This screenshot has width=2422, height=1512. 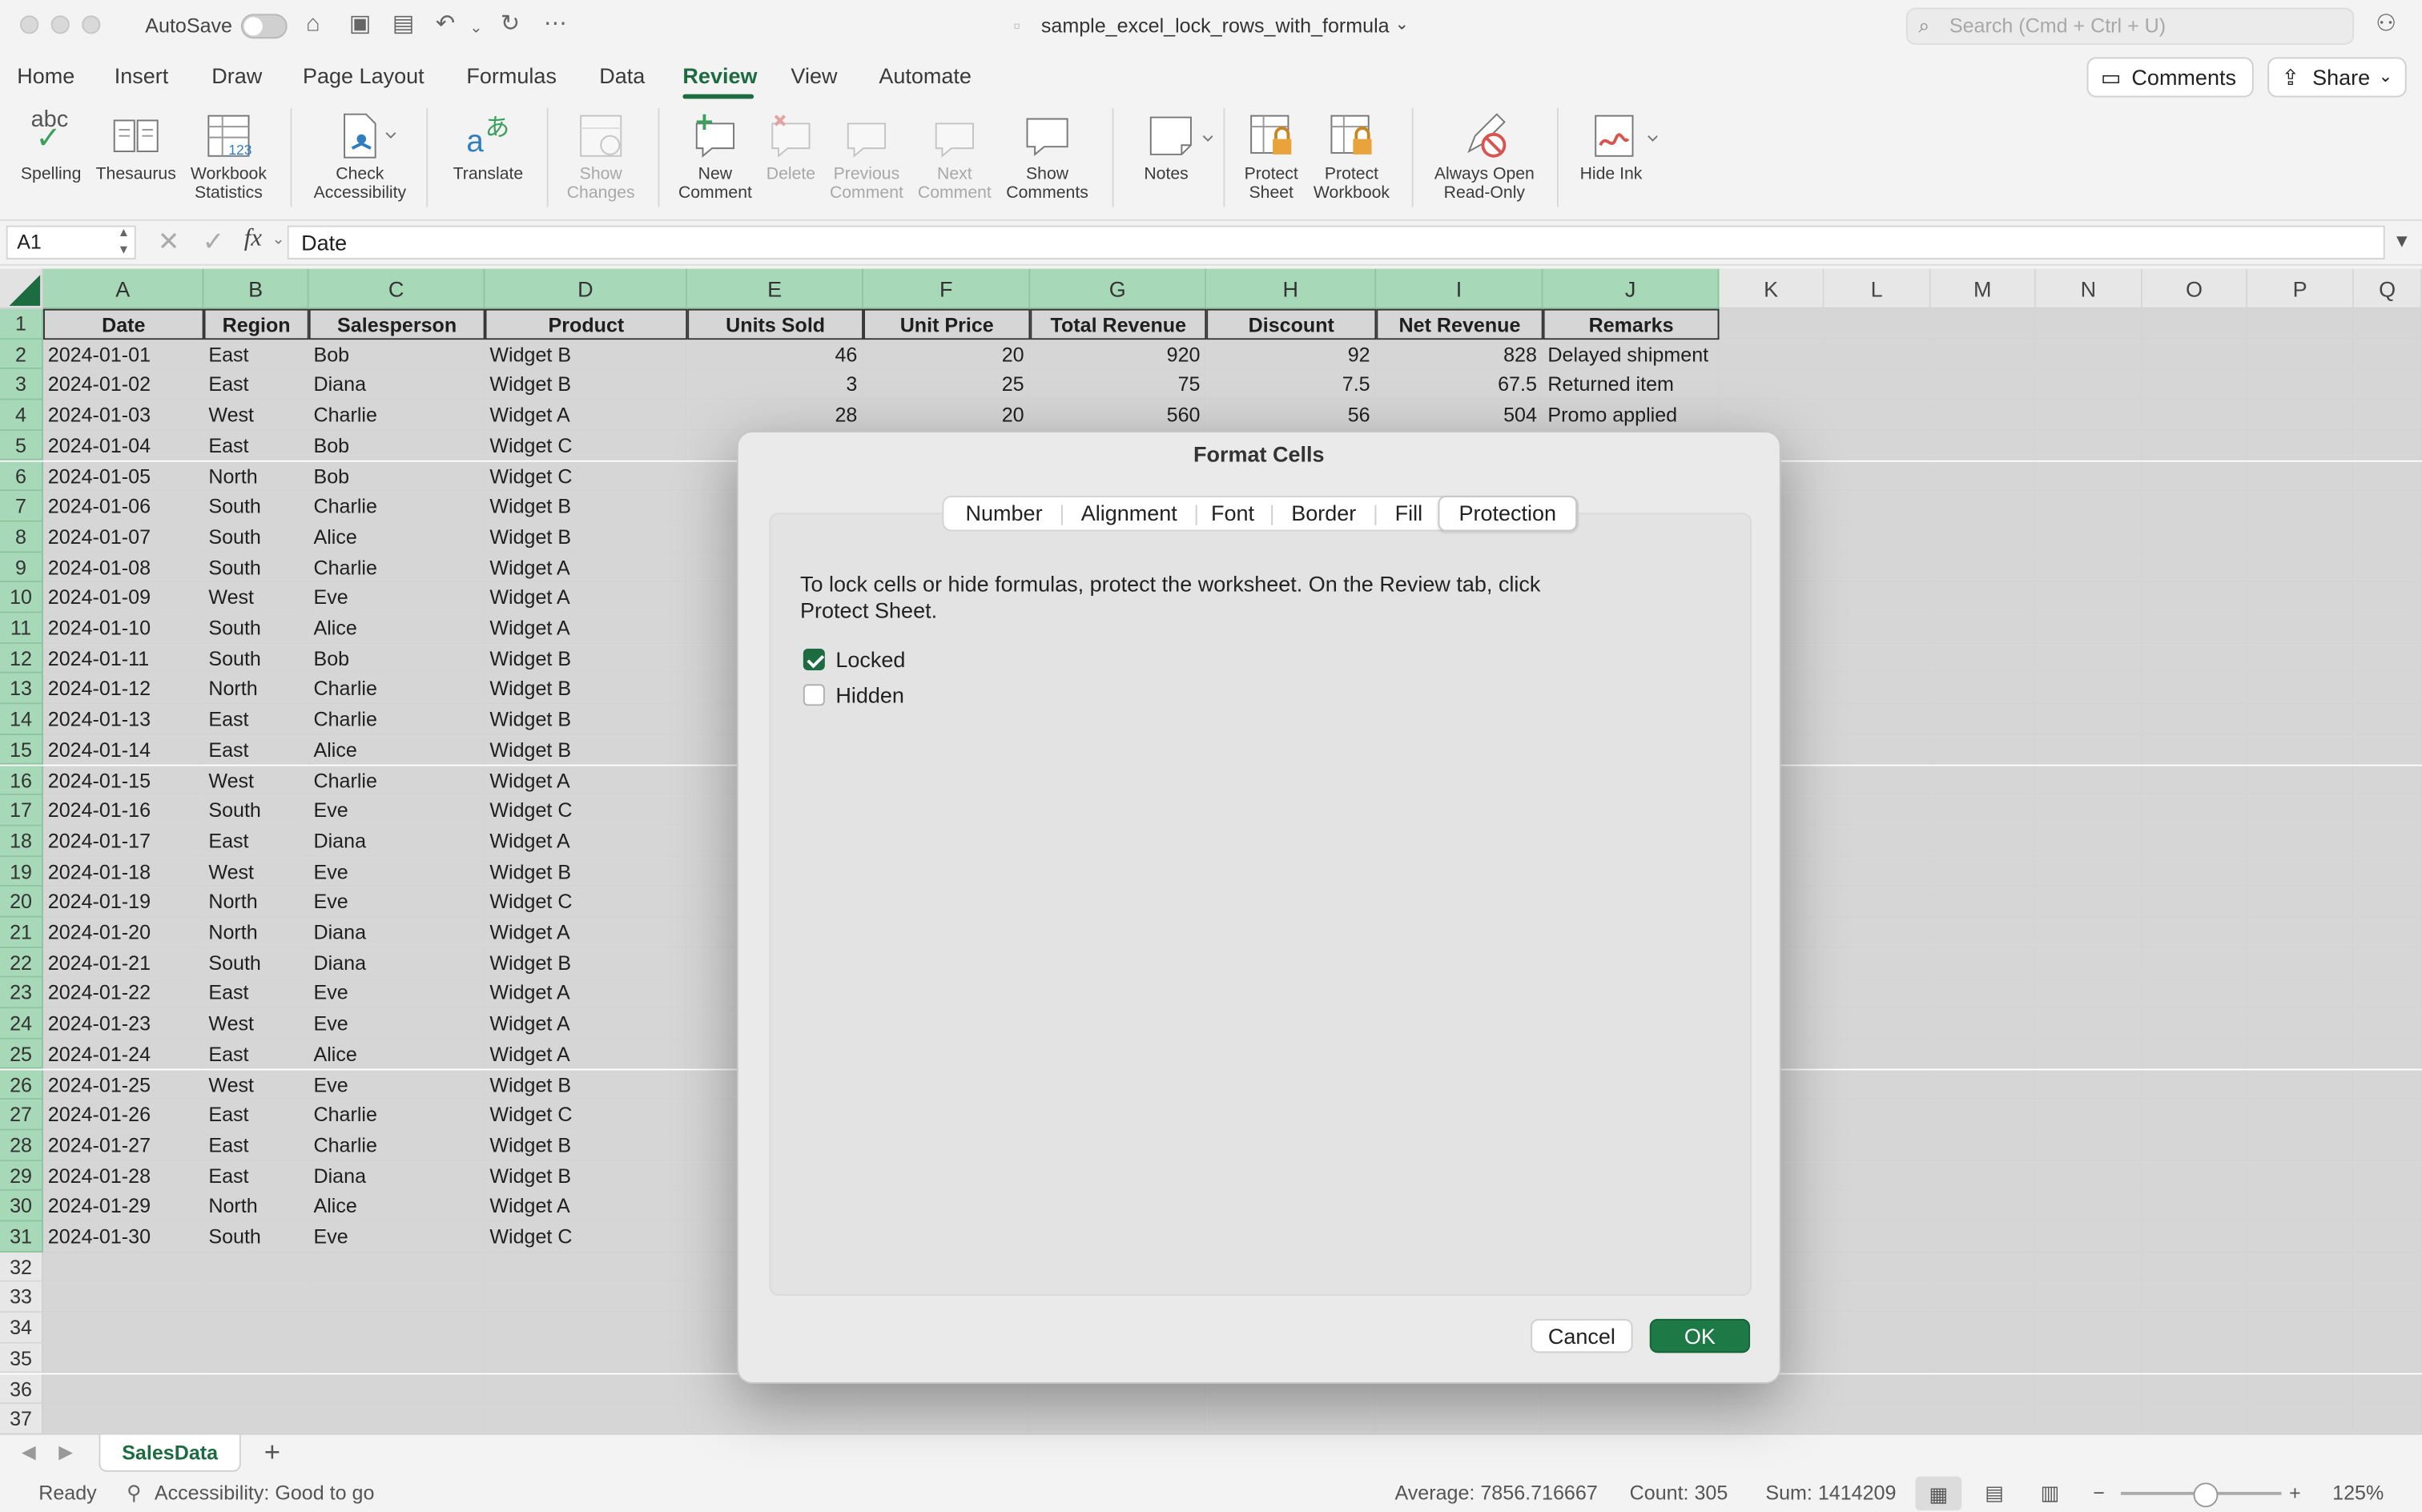 I want to click on row-header: 37, so click(x=21, y=1419).